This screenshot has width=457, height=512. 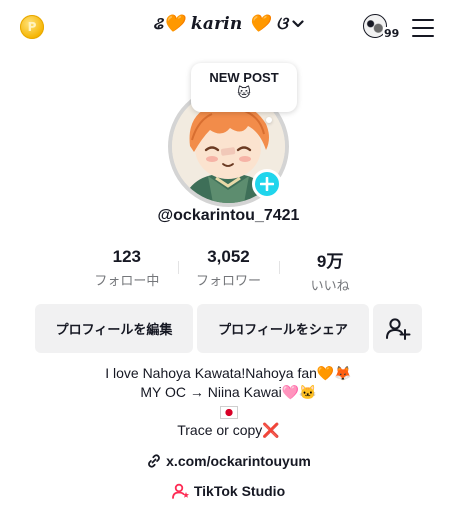 I want to click on profile-handle: @ockarintou_7421, so click(x=228, y=215).